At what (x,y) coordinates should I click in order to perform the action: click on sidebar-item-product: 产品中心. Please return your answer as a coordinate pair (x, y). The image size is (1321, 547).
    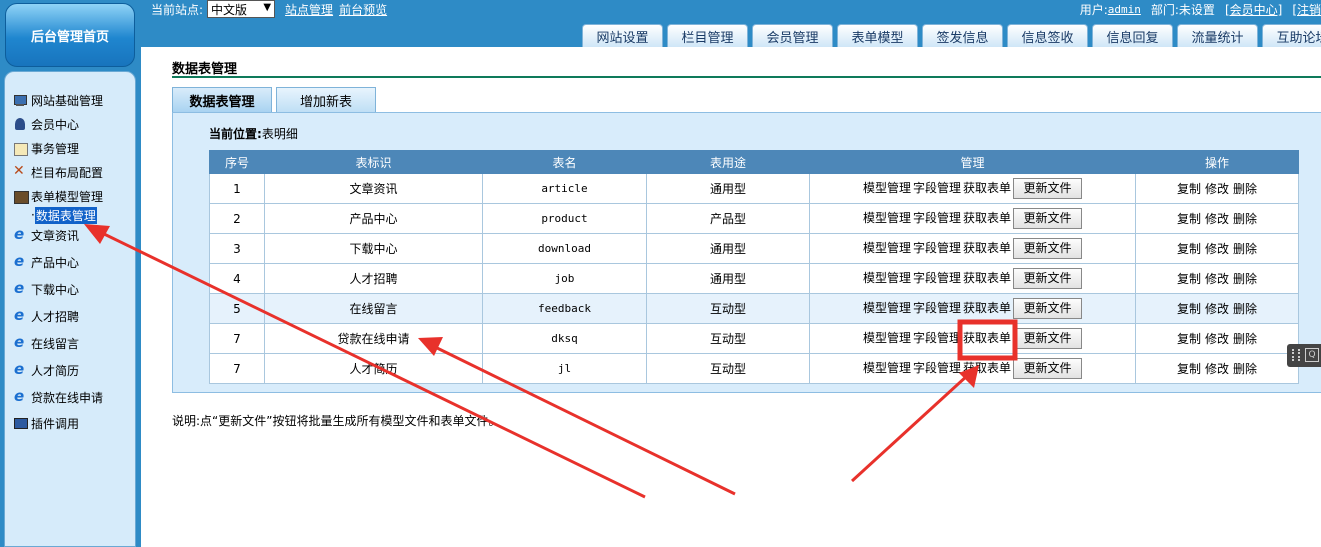
    Looking at the image, I should click on (58, 262).